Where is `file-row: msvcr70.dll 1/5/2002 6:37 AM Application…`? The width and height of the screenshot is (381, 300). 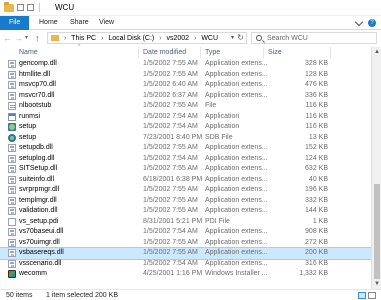 file-row: msvcr70.dll 1/5/2002 6:37 AM Application… is located at coordinates (185, 96).